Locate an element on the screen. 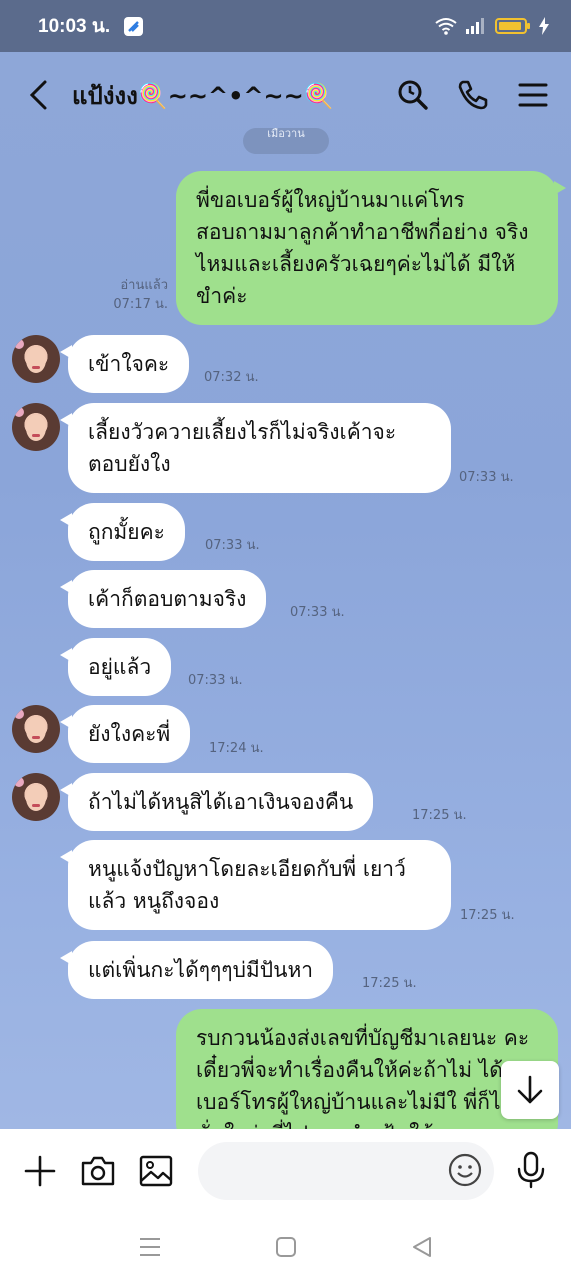 The width and height of the screenshot is (571, 1280). header-actions is located at coordinates (473, 95).